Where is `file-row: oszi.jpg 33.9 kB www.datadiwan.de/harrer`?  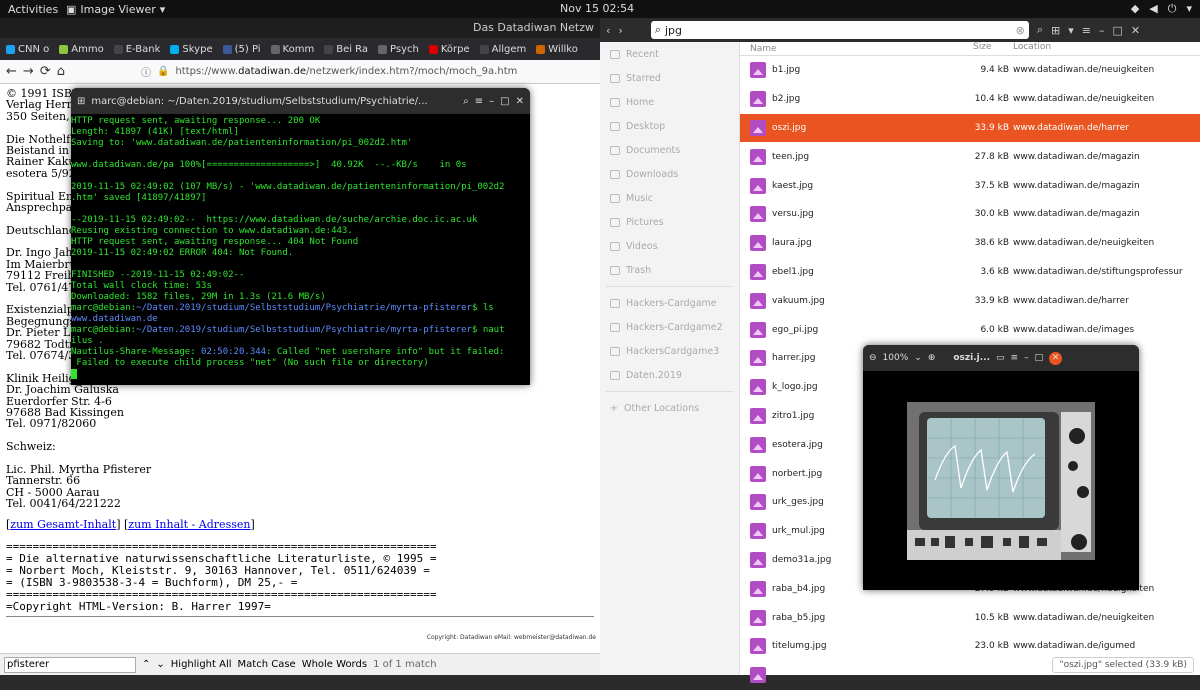
file-row: oszi.jpg 33.9 kB www.datadiwan.de/harrer is located at coordinates (970, 128).